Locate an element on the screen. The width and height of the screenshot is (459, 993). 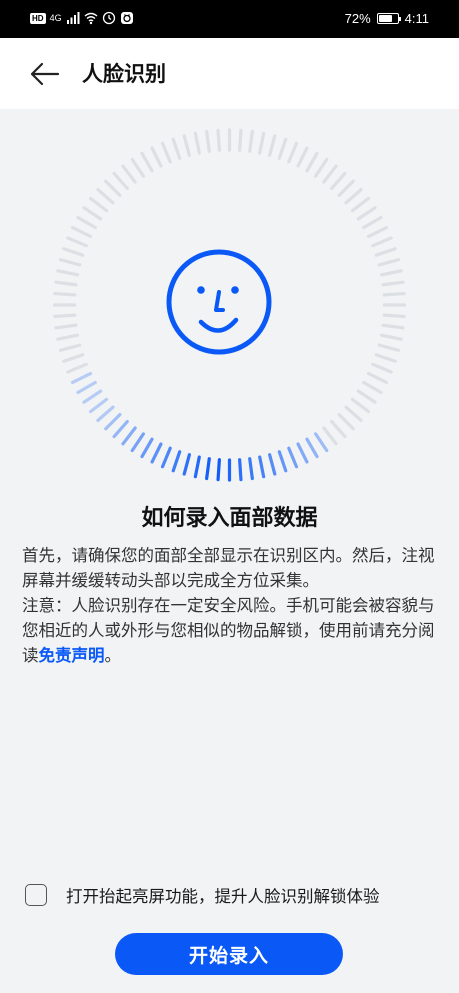
notice-suffix: 。 is located at coordinates (113, 655).